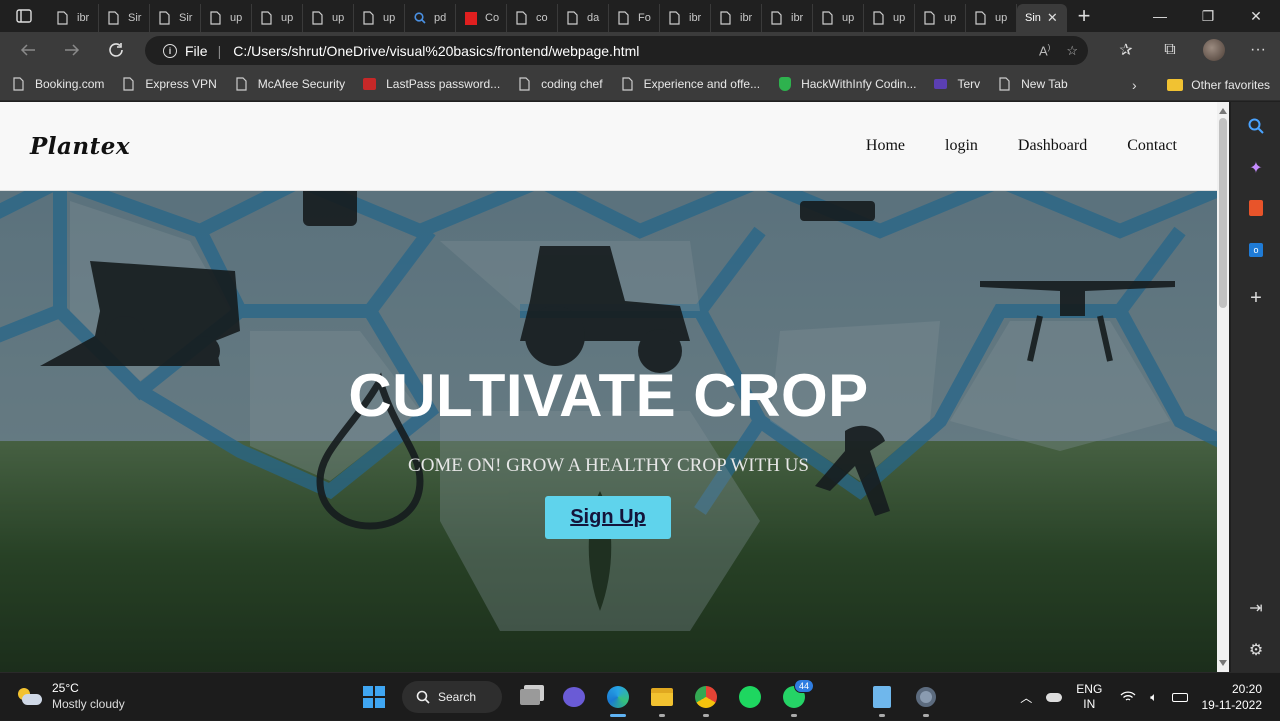 The image size is (1280, 721). What do you see at coordinates (530, 697) in the screenshot?
I see `task-view-icon` at bounding box center [530, 697].